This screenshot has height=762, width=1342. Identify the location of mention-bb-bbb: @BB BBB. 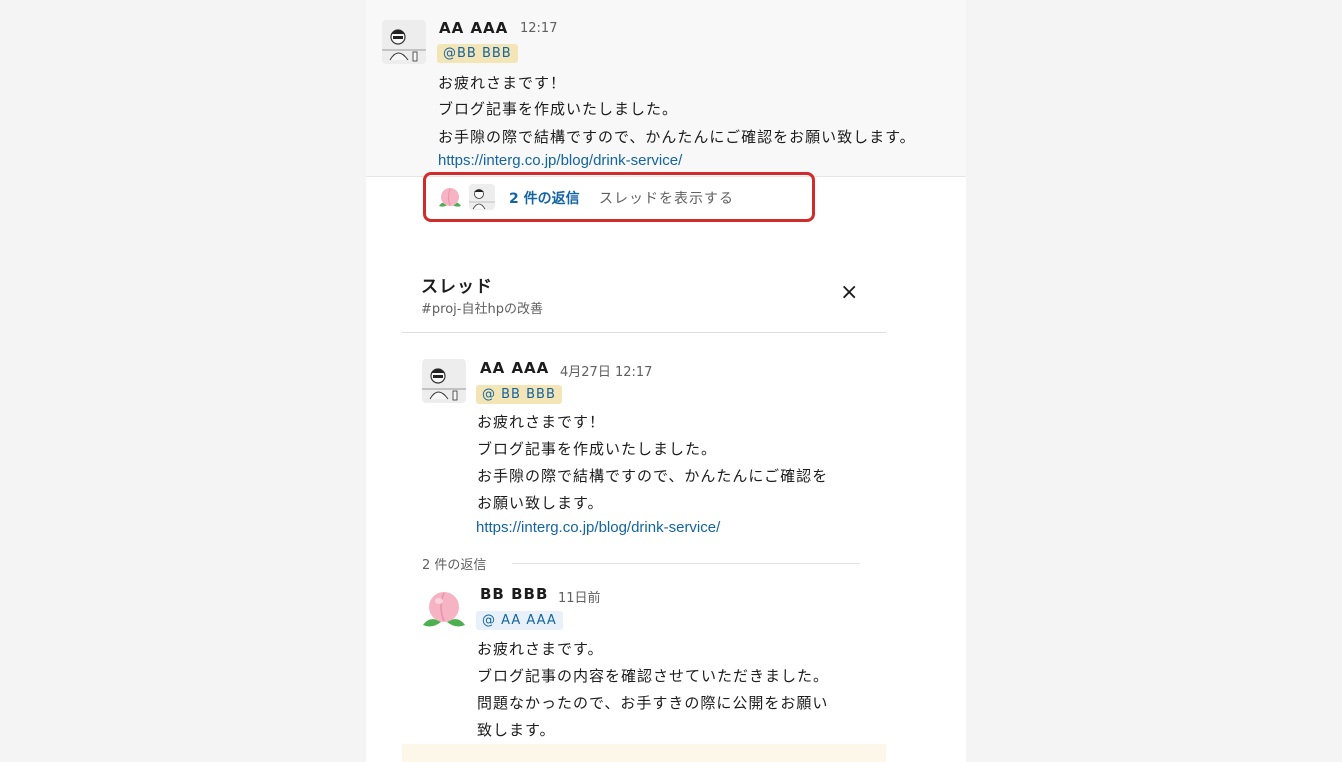
(477, 53).